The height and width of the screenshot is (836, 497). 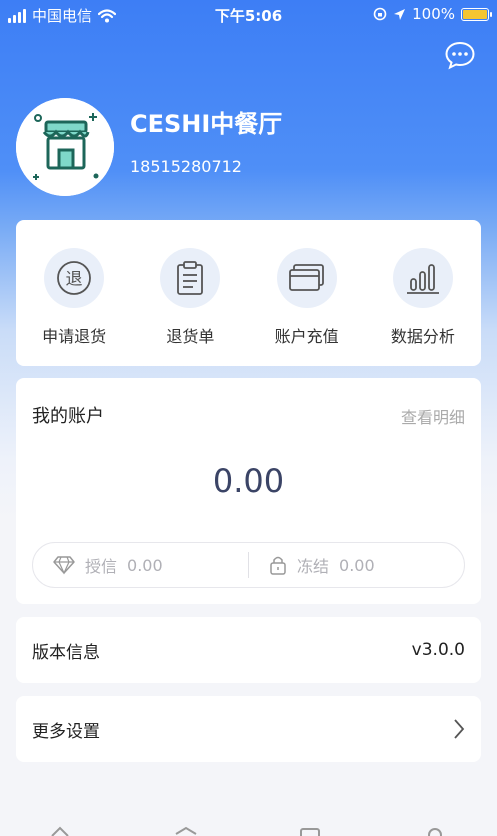 What do you see at coordinates (248, 650) in the screenshot?
I see `version-info-row: 版本信息 v3.0.0` at bounding box center [248, 650].